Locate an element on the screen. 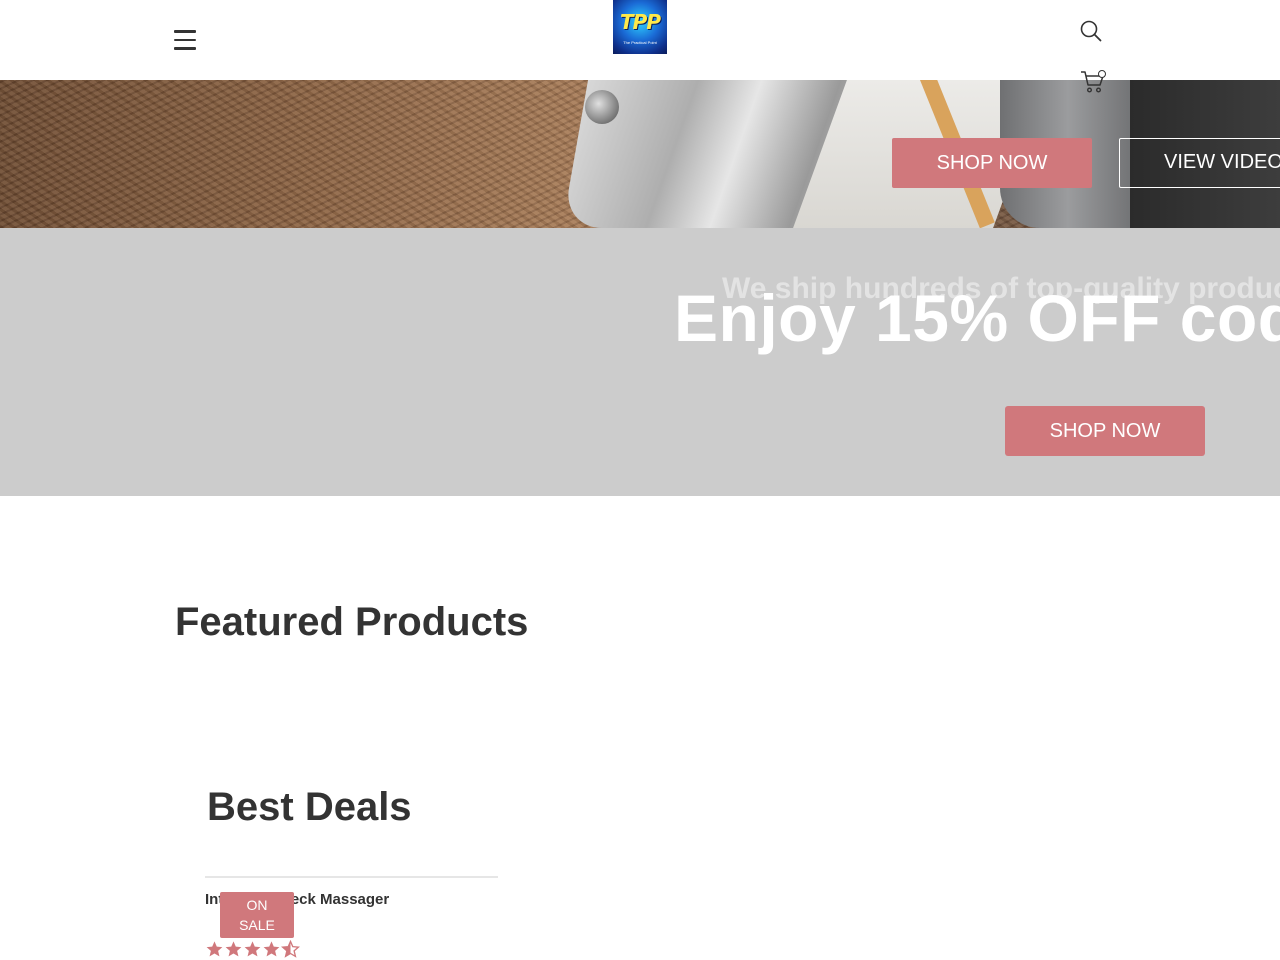 This screenshot has height=960, width=1280. logo-subtext: The Practical Point is located at coordinates (640, 42).